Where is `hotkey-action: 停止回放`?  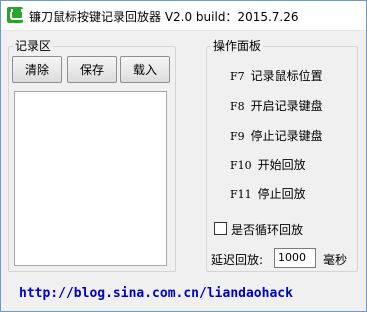
hotkey-action: 停止回放 is located at coordinates (281, 194).